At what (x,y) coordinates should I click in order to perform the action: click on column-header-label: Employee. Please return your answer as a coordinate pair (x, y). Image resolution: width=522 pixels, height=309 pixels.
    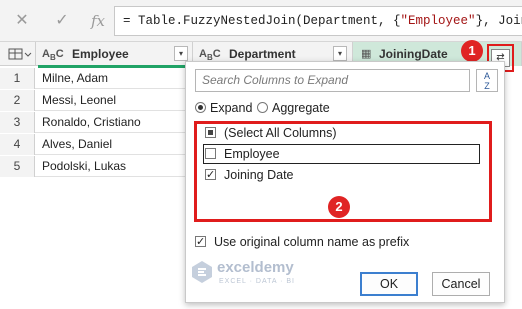
    Looking at the image, I should click on (100, 54).